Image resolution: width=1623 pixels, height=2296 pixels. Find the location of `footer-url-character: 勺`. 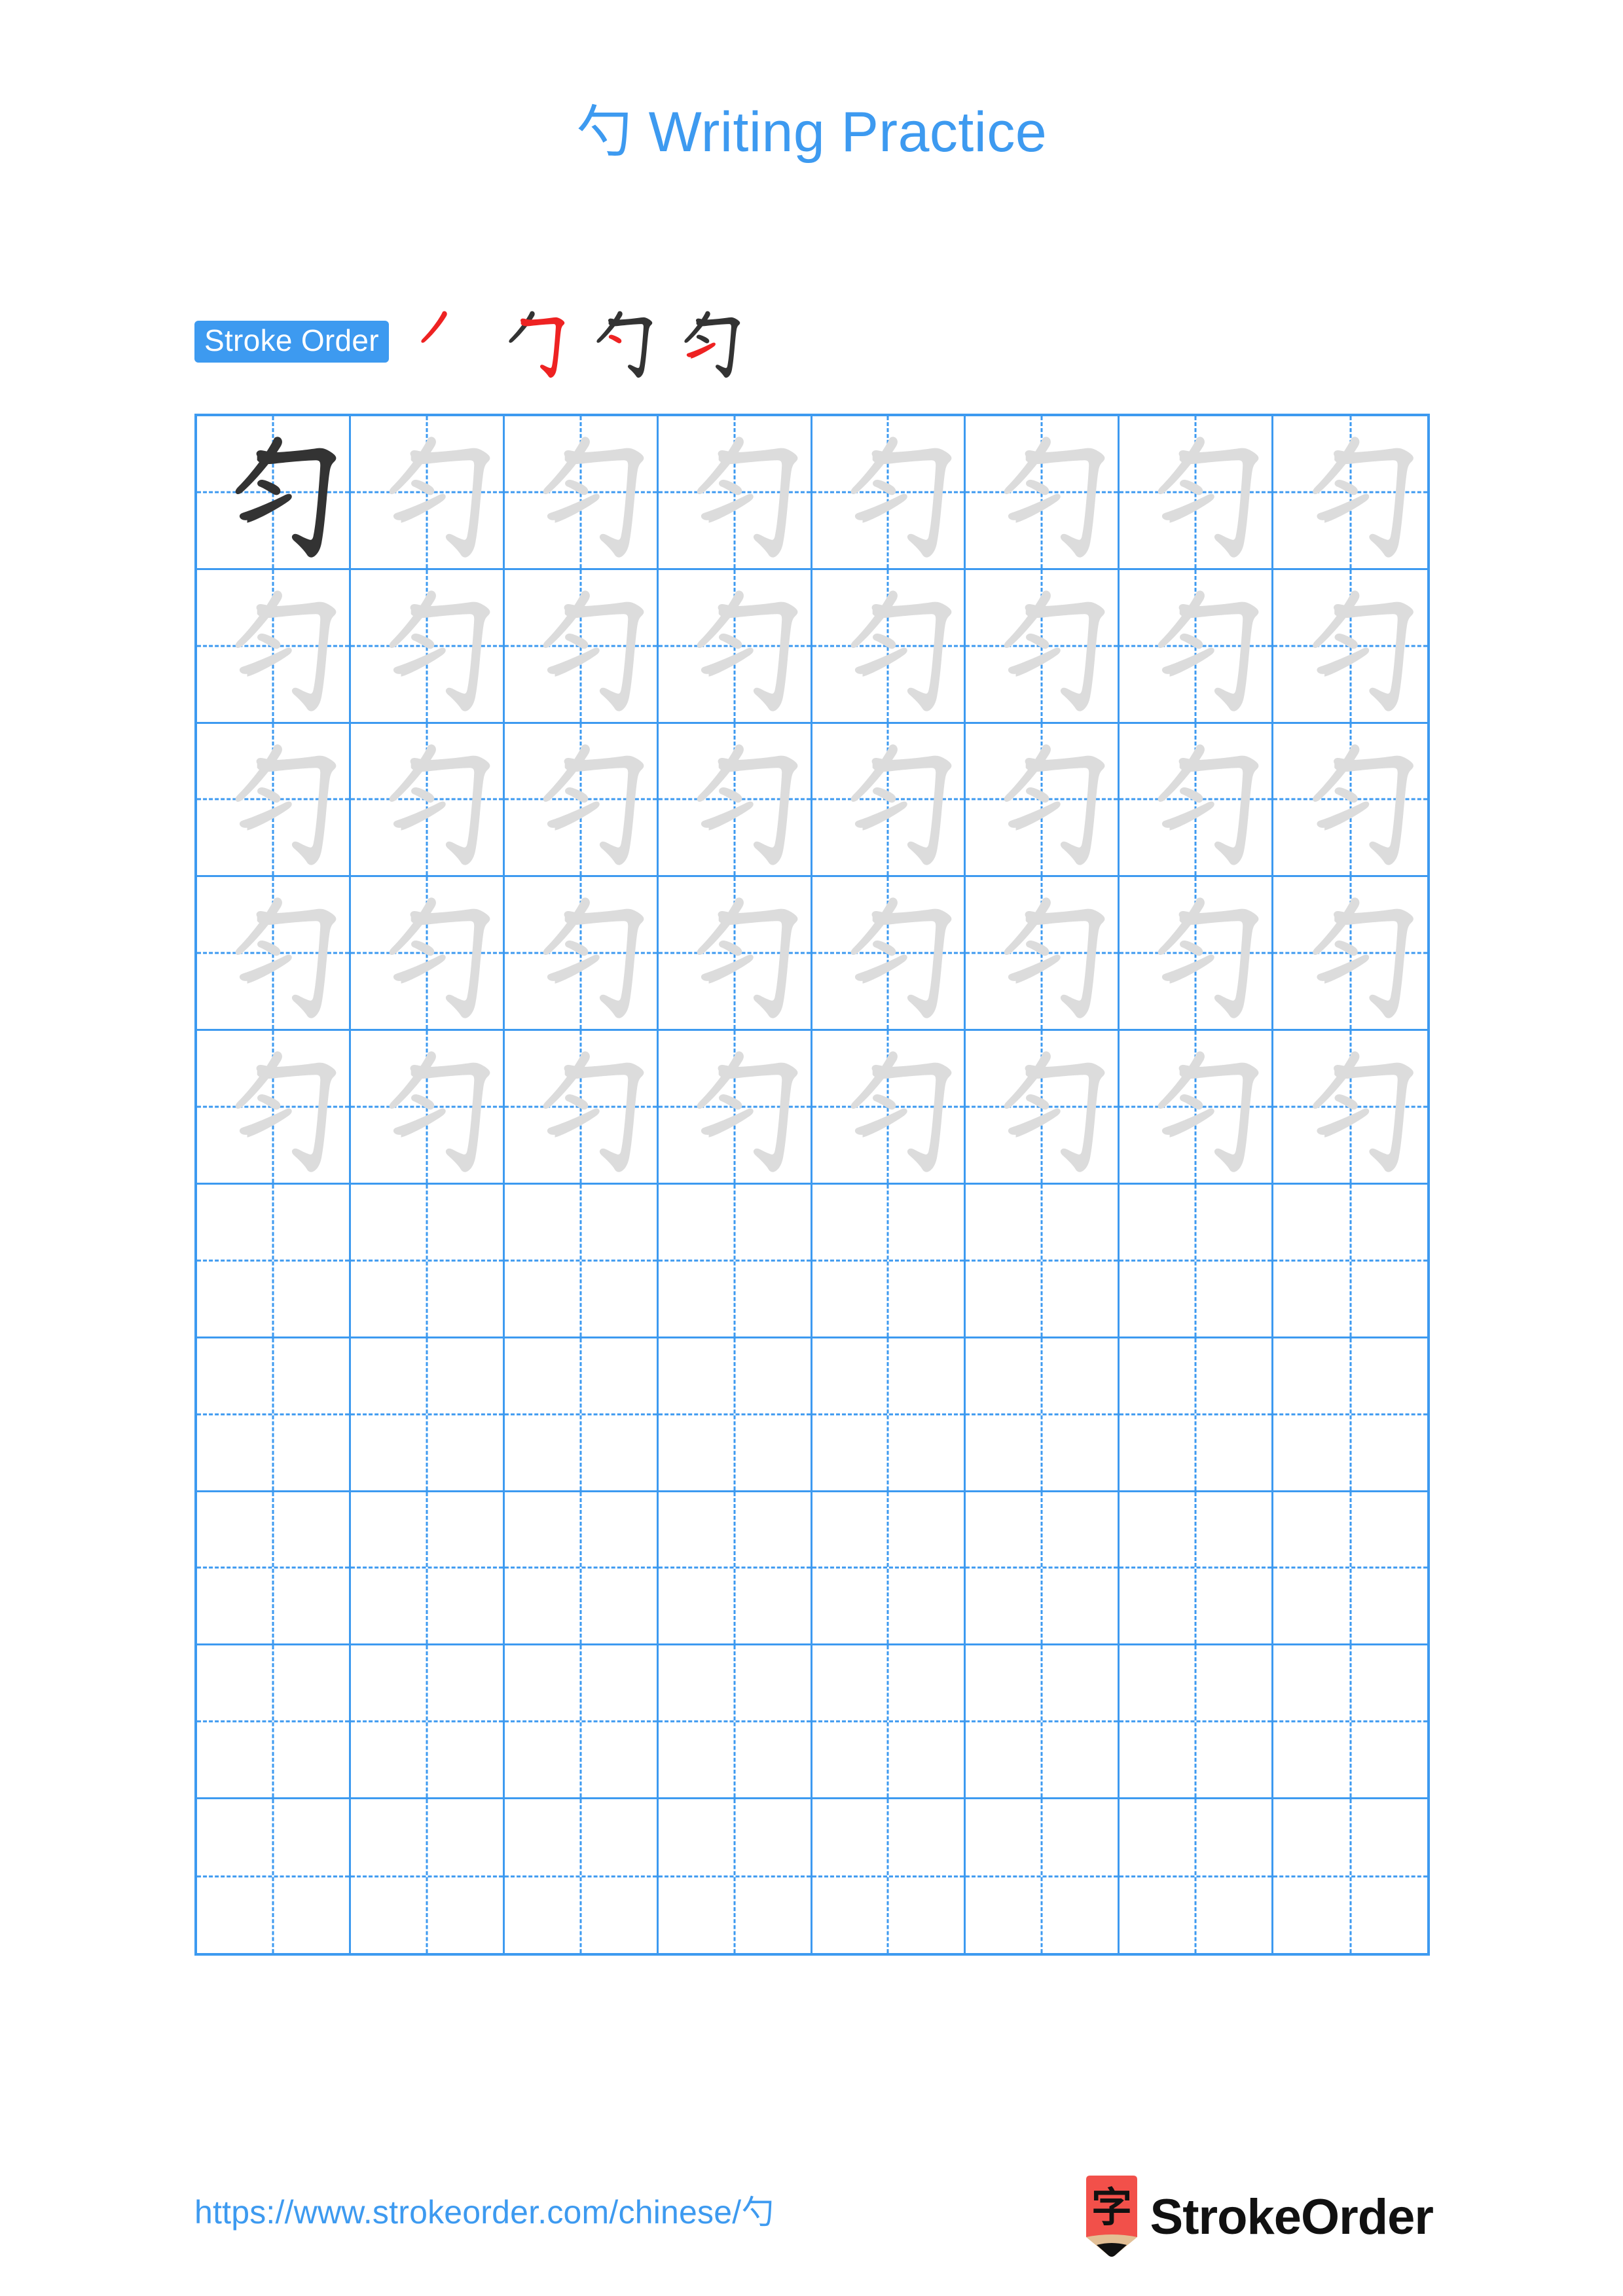

footer-url-character: 勺 is located at coordinates (758, 2212).